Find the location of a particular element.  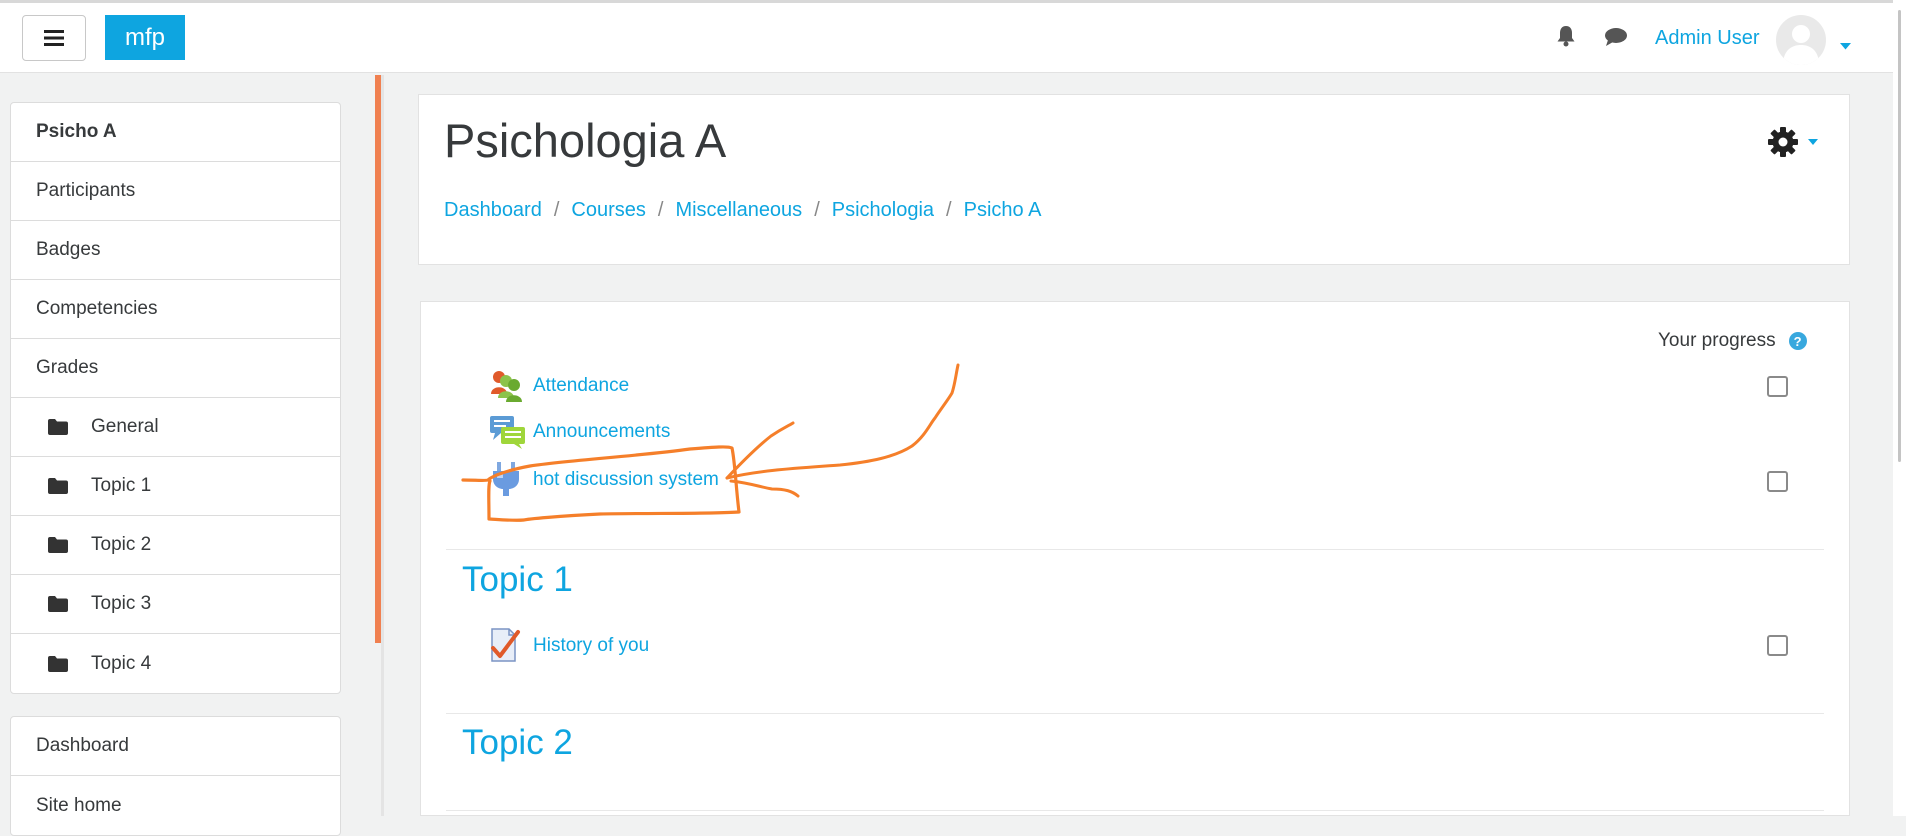

forum-icon is located at coordinates (508, 432).